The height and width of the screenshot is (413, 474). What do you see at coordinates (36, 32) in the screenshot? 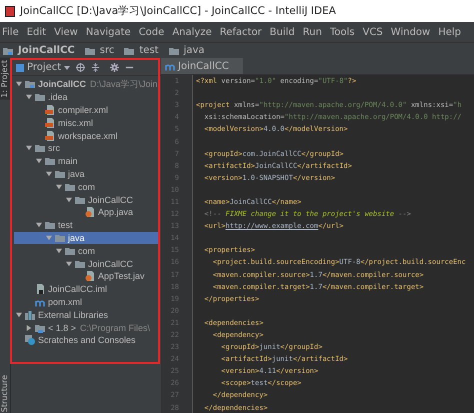
I see `menu-item: Edit` at bounding box center [36, 32].